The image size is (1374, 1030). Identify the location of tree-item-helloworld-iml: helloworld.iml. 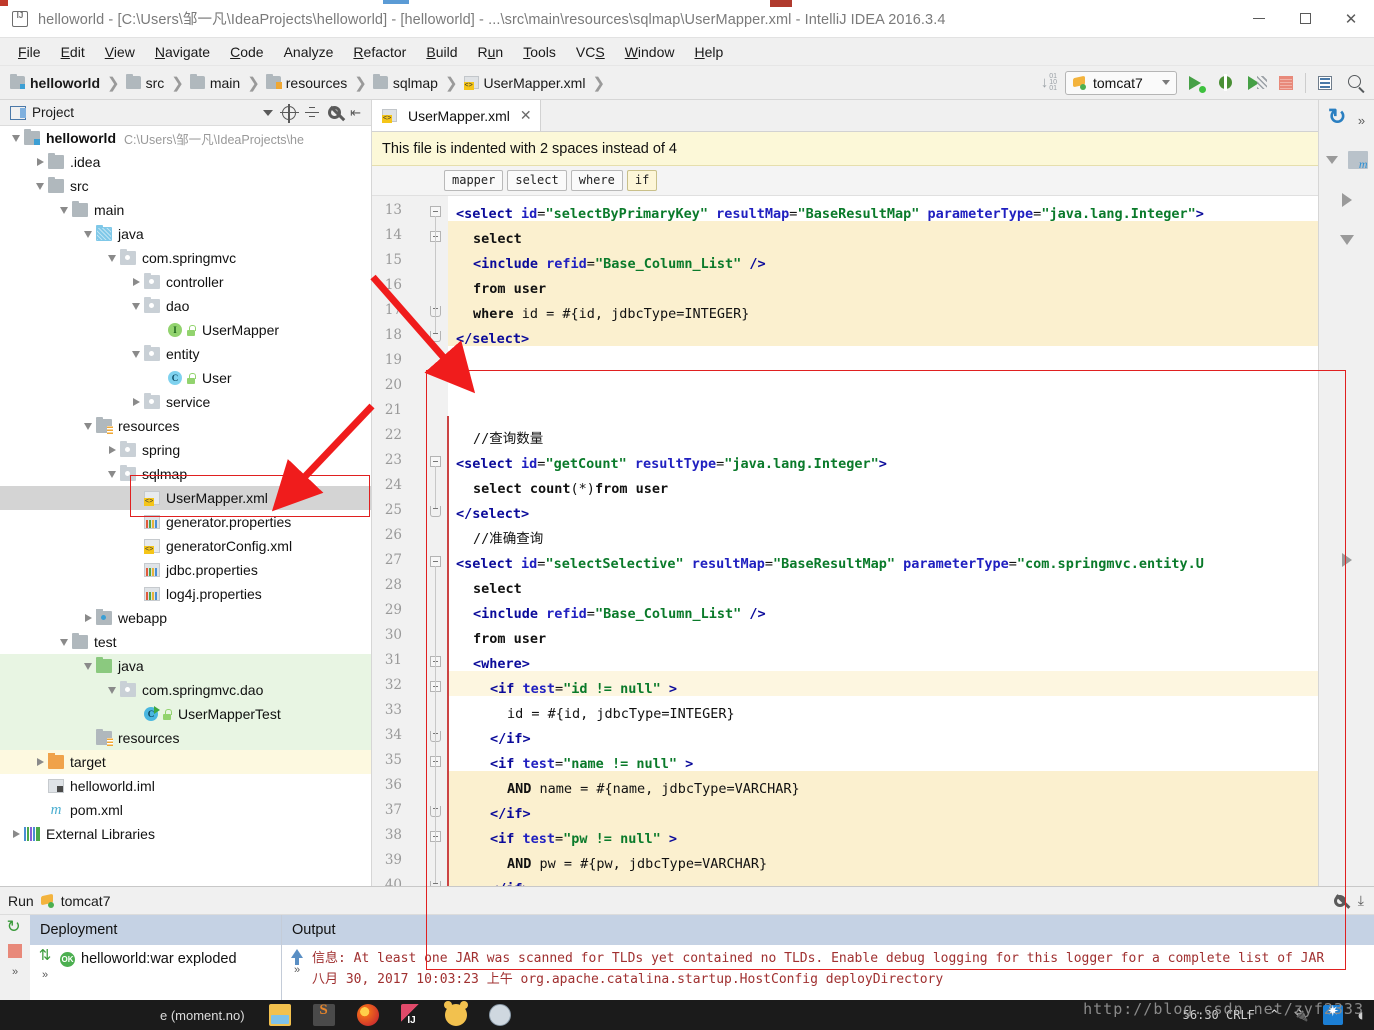
(185, 786).